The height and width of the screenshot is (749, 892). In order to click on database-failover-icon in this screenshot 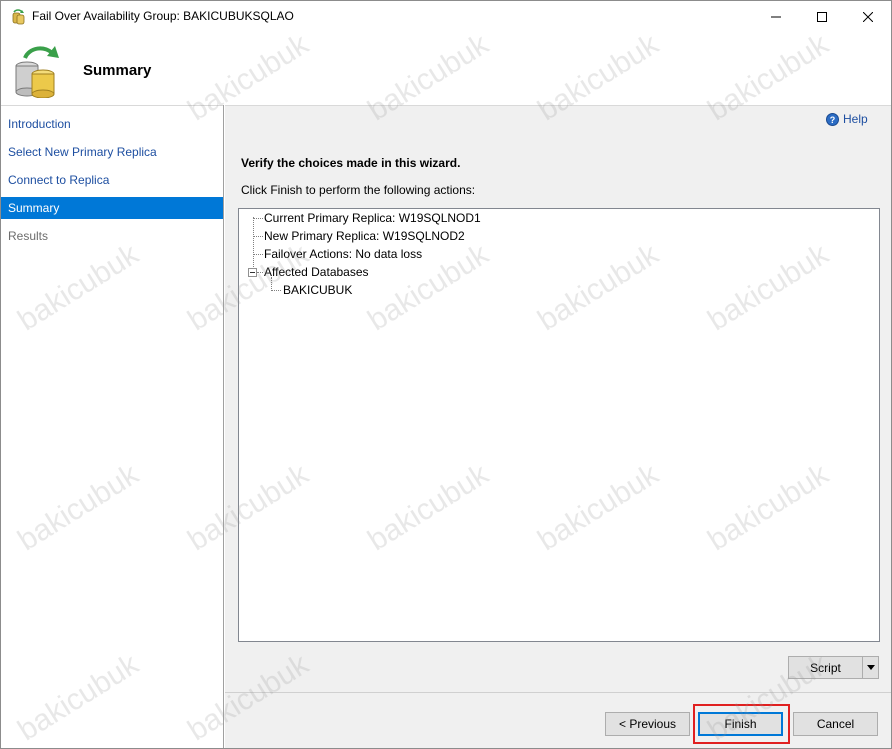, I will do `click(37, 72)`.